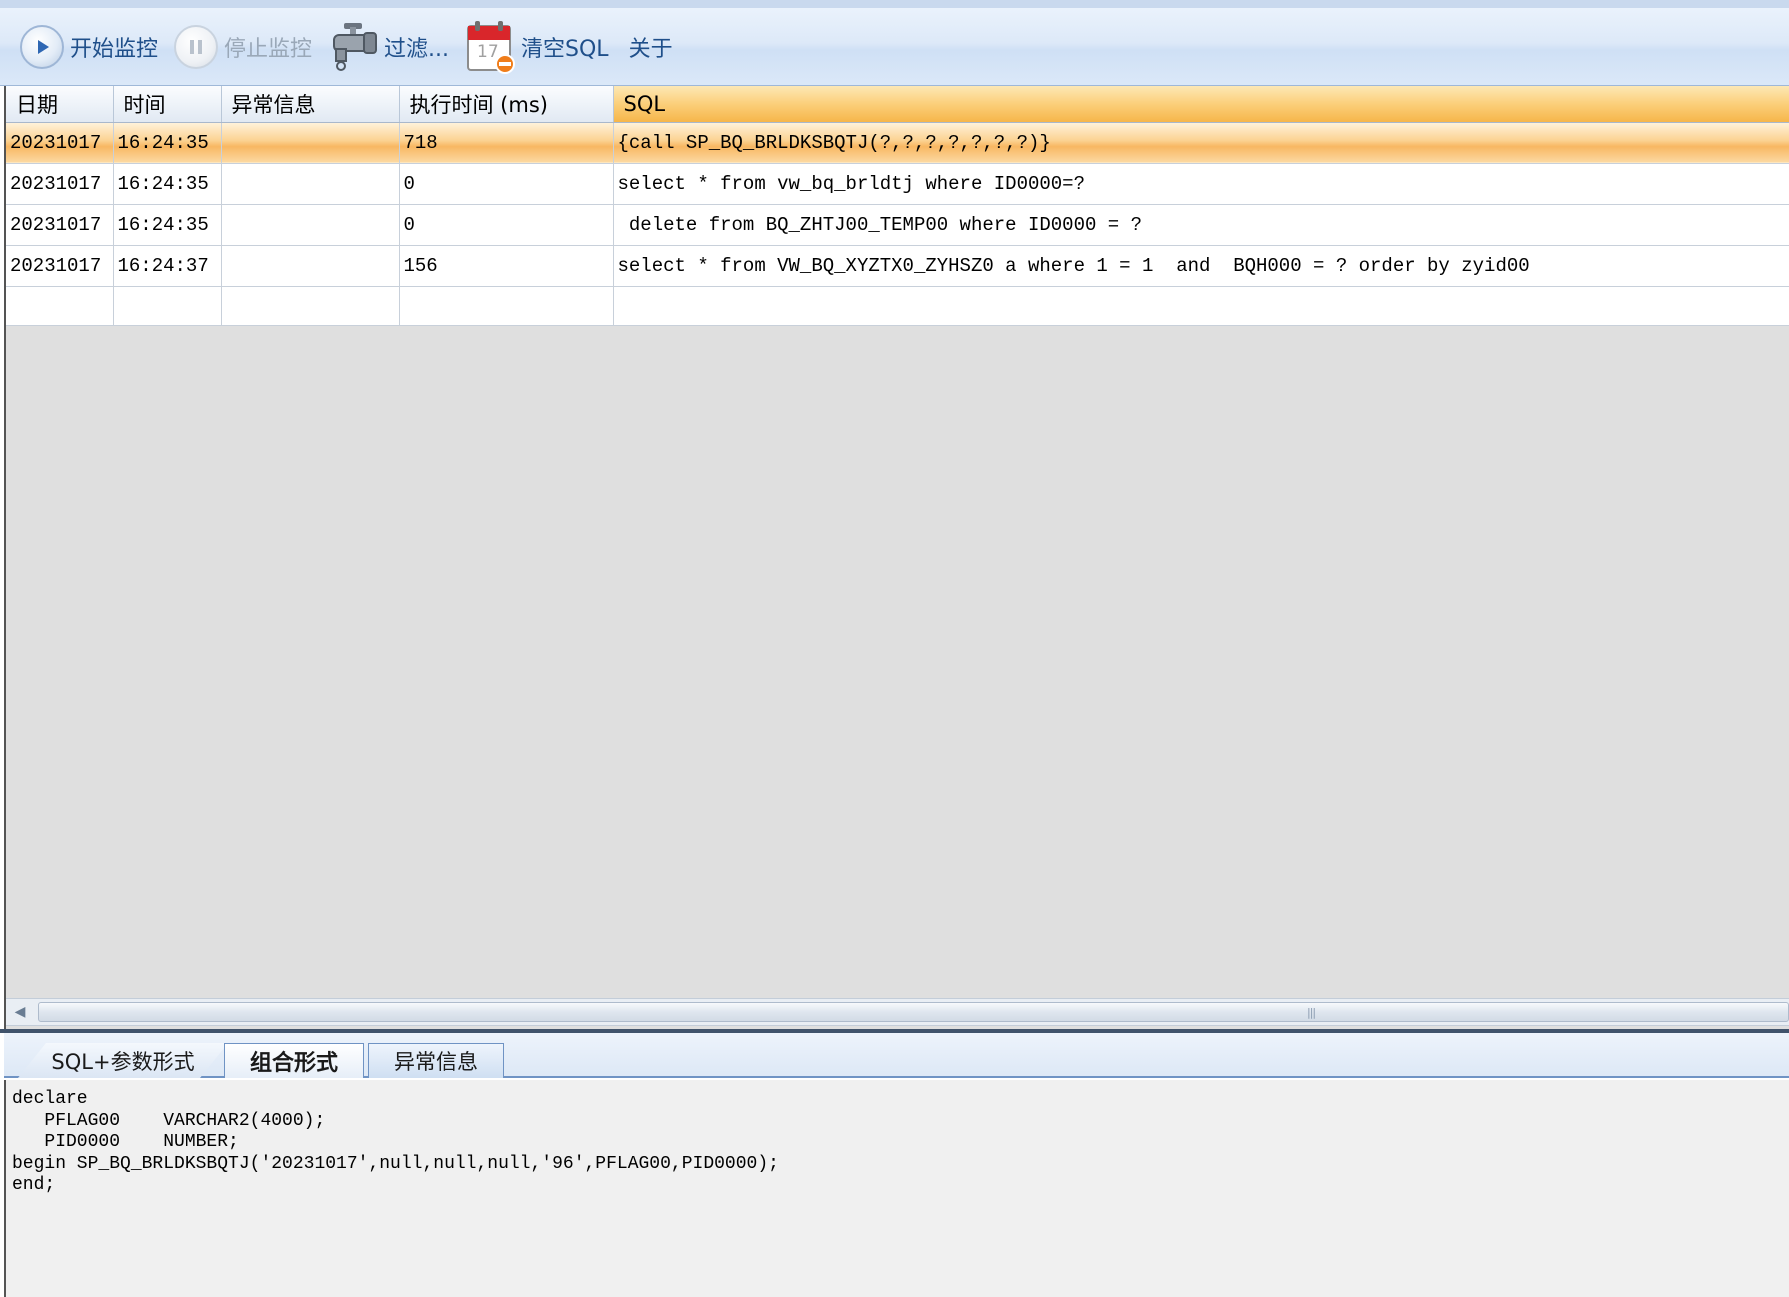 The image size is (1789, 1297). I want to click on stop-monitor-button: 停止监控, so click(243, 47).